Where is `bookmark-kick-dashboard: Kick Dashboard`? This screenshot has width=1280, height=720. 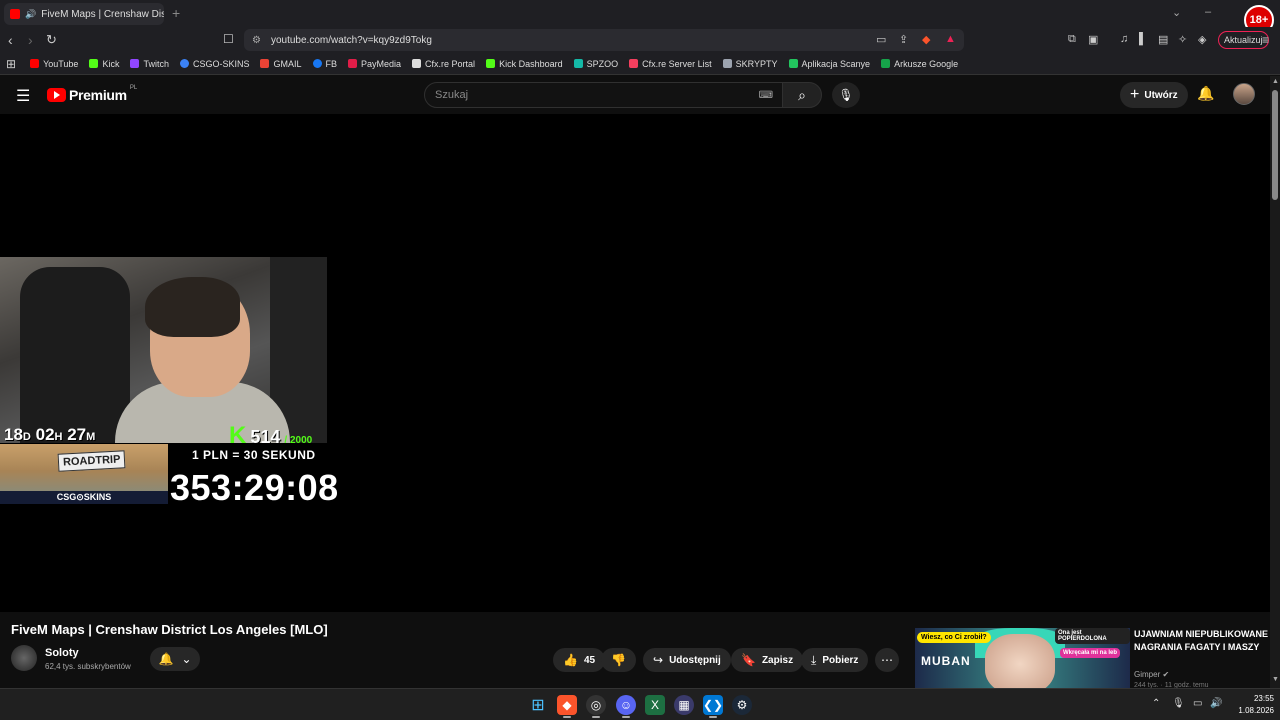 bookmark-kick-dashboard: Kick Dashboard is located at coordinates (524, 64).